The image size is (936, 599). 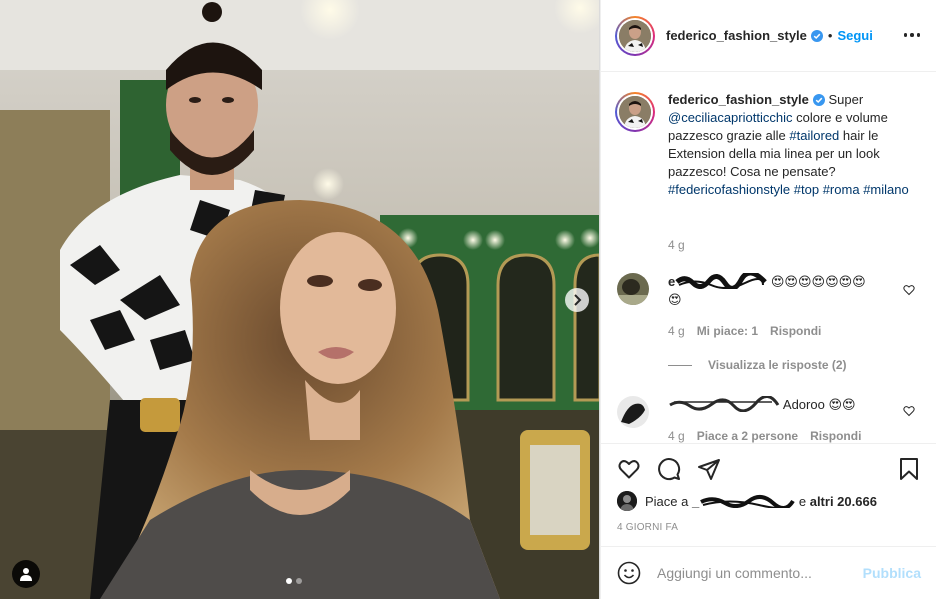 I want to click on likes-summary: Piace a _ e altri 20.666, so click(x=747, y=501).